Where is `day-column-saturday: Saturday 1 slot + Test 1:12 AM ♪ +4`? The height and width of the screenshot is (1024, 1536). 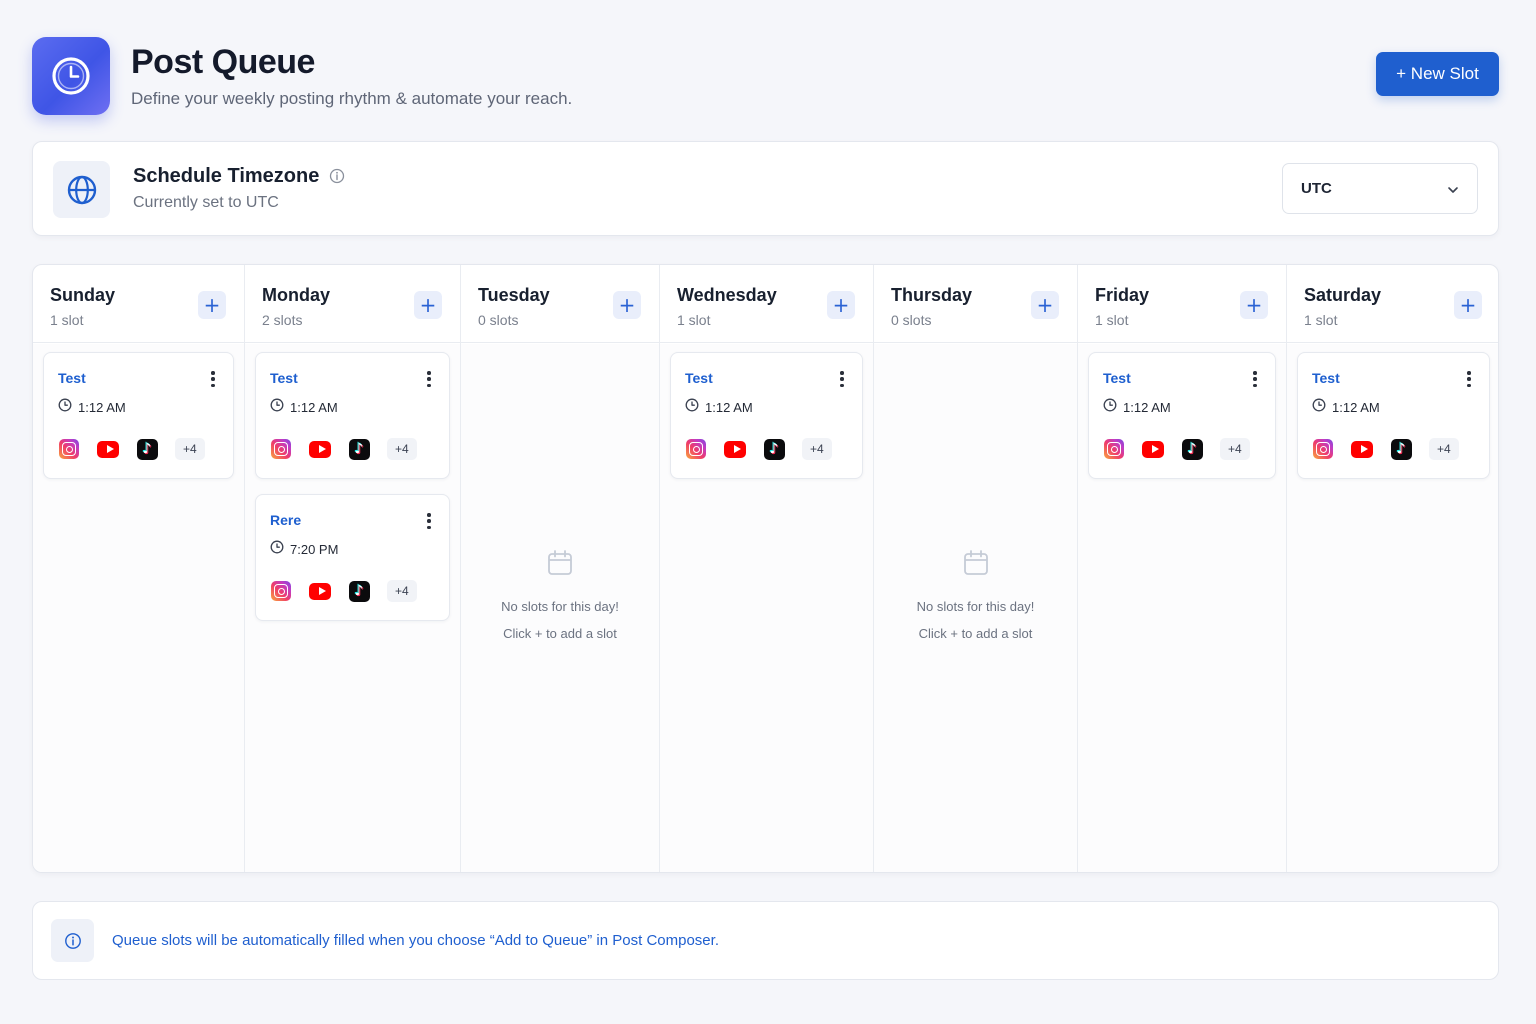
day-column-saturday: Saturday 1 slot + Test 1:12 AM ♪ +4 is located at coordinates (1392, 568).